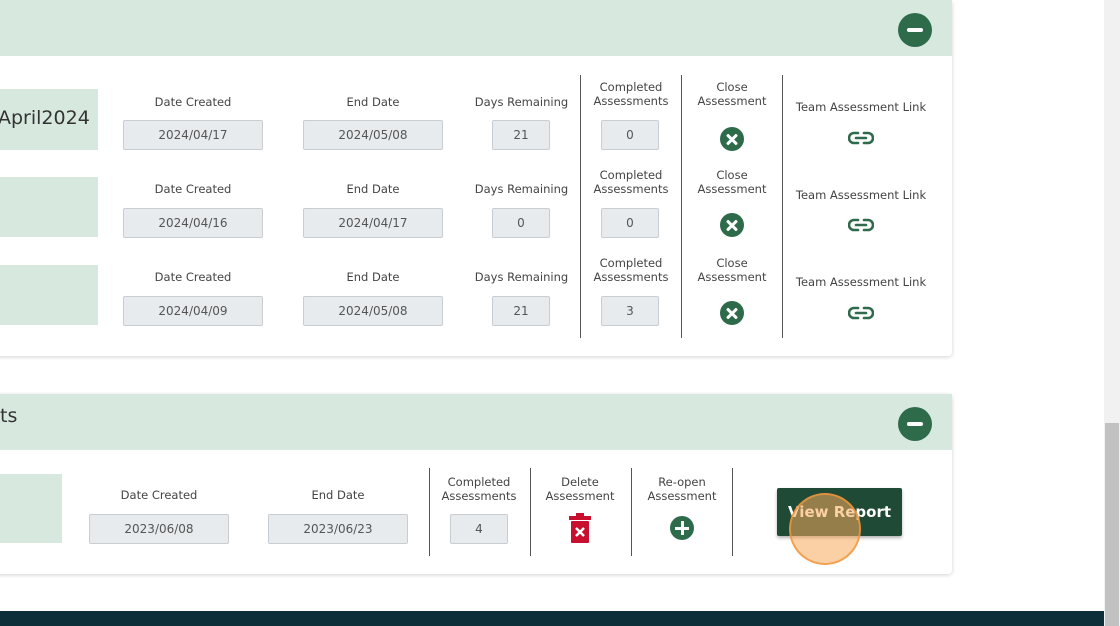 The width and height of the screenshot is (1120, 626). I want to click on scrollbar, so click(1112, 313).